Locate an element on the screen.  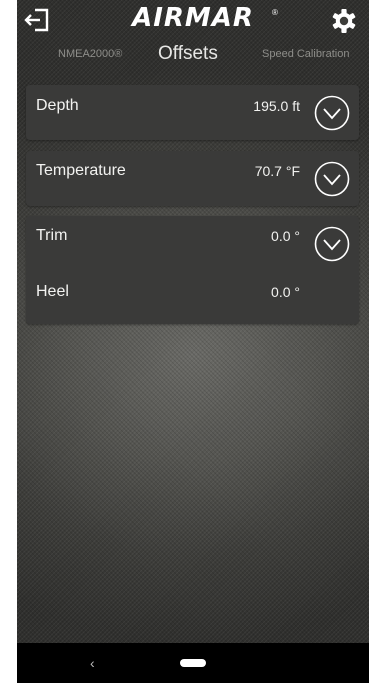
heel-label: Heel is located at coordinates (52, 291).